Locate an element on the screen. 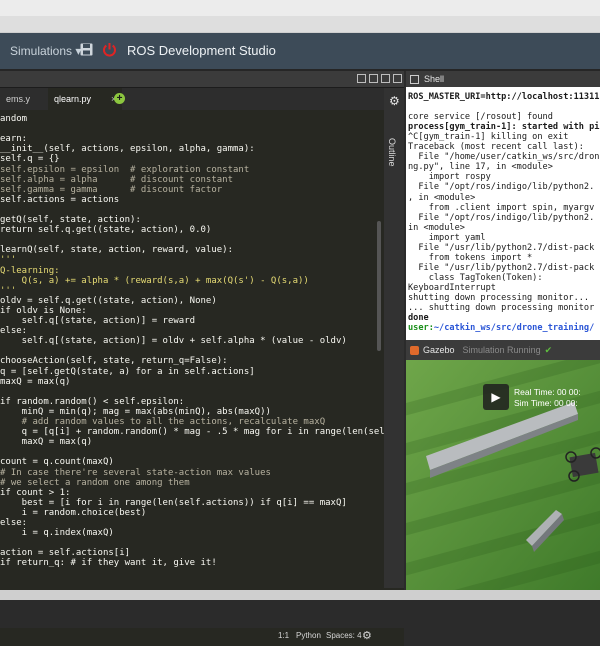  play-button: ▶ is located at coordinates (496, 397).